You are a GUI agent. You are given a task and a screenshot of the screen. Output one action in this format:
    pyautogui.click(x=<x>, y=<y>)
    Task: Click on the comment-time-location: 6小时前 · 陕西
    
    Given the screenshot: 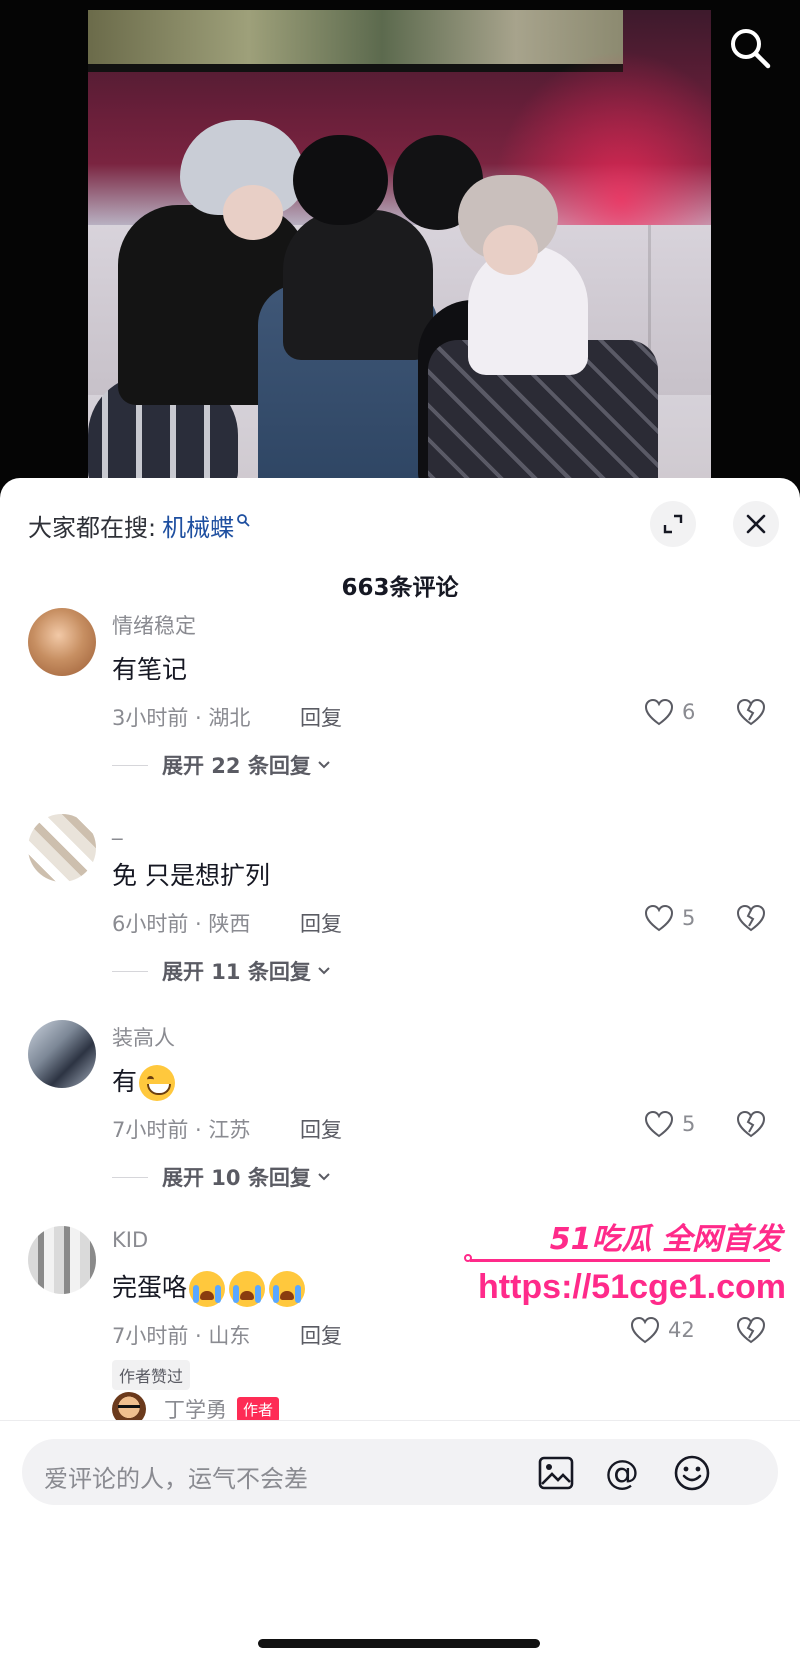 What is the action you would take?
    pyautogui.click(x=181, y=924)
    